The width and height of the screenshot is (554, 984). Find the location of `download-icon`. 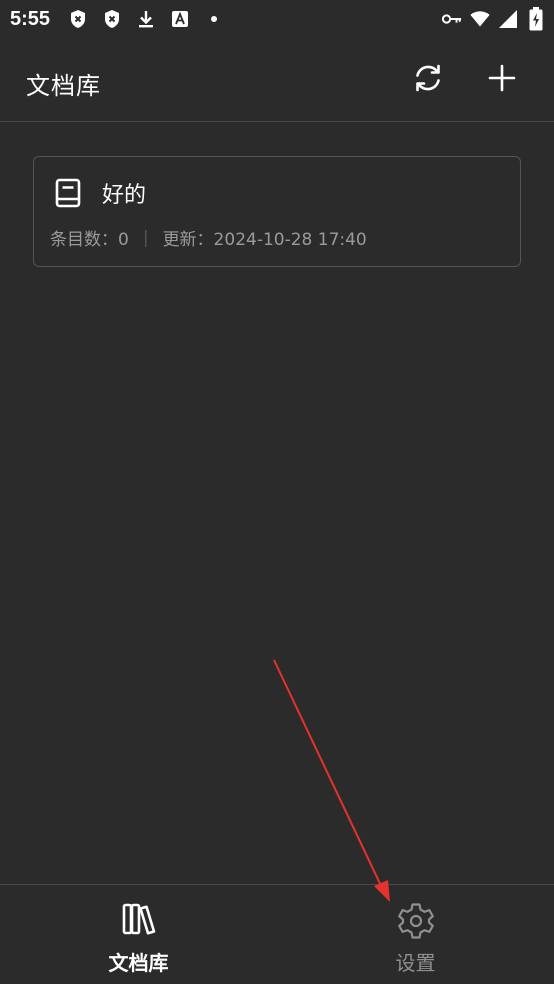

download-icon is located at coordinates (146, 19).